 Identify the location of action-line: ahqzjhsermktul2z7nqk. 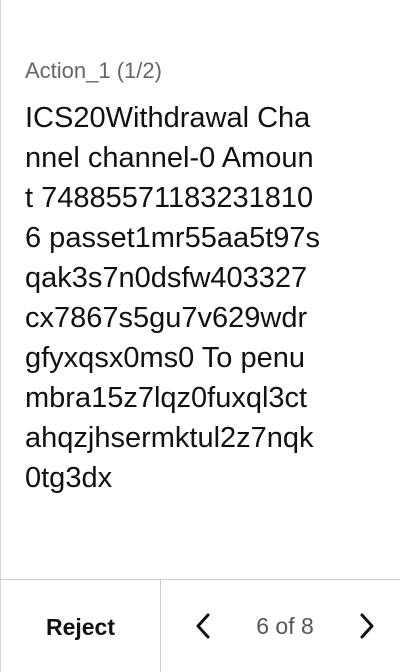
(169, 438).